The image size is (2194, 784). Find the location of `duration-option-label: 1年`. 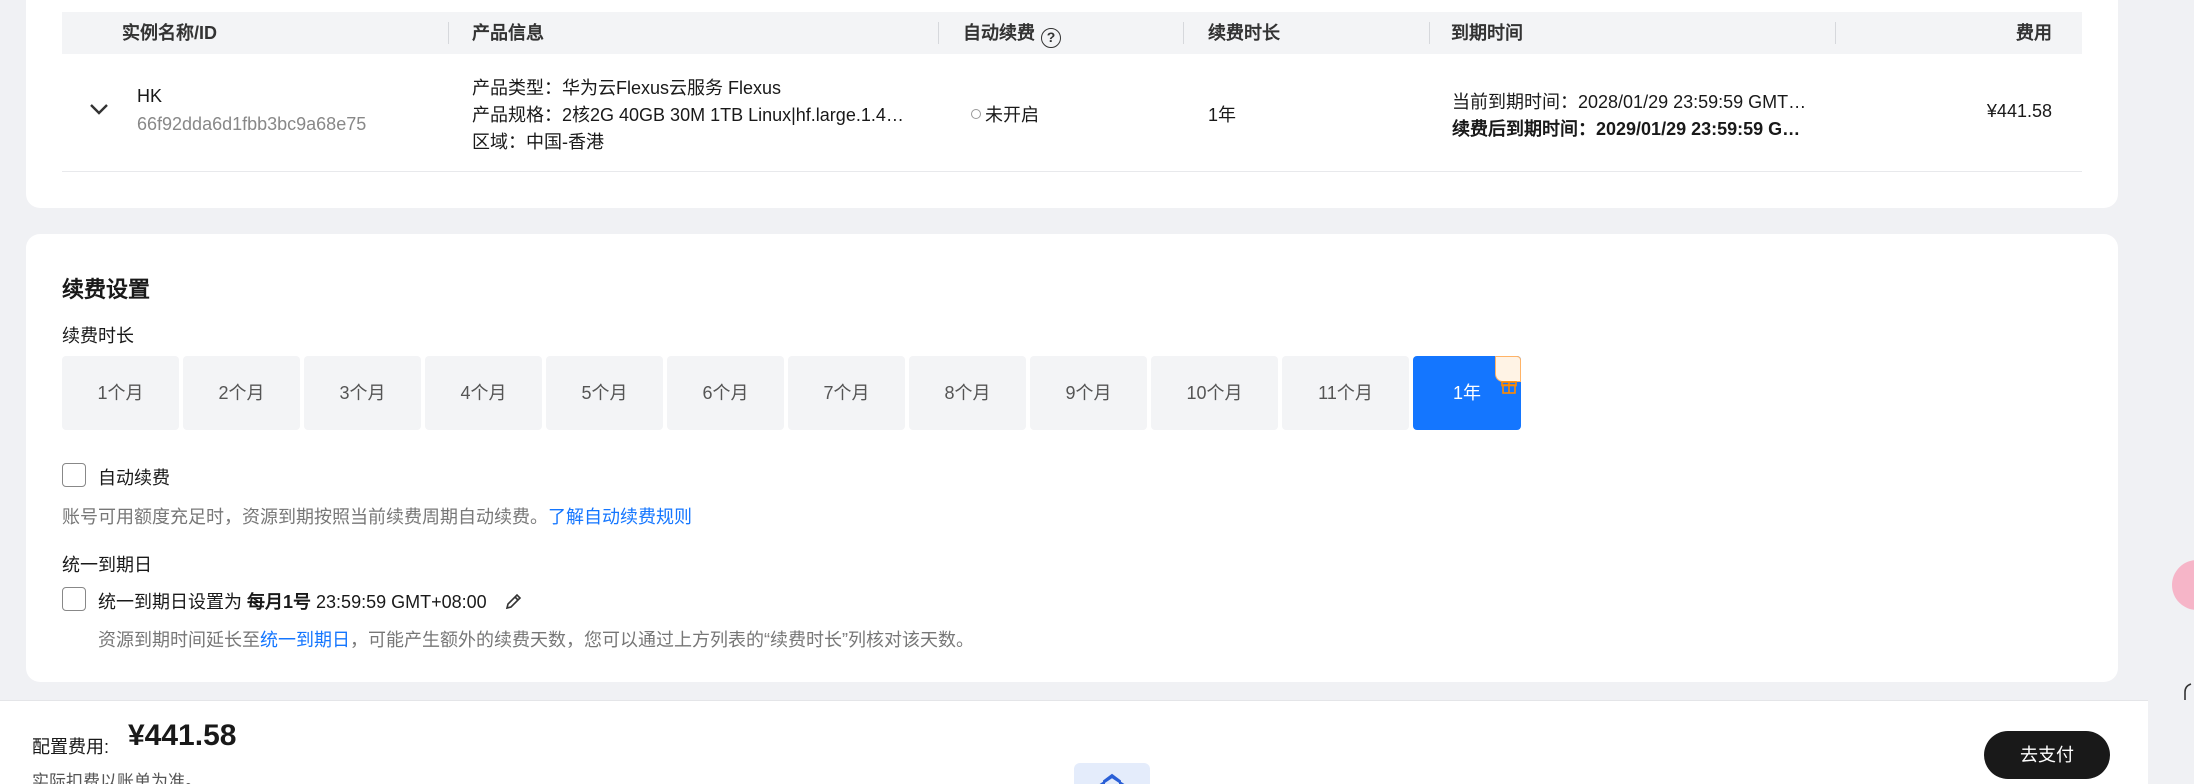

duration-option-label: 1年 is located at coordinates (1466, 393).